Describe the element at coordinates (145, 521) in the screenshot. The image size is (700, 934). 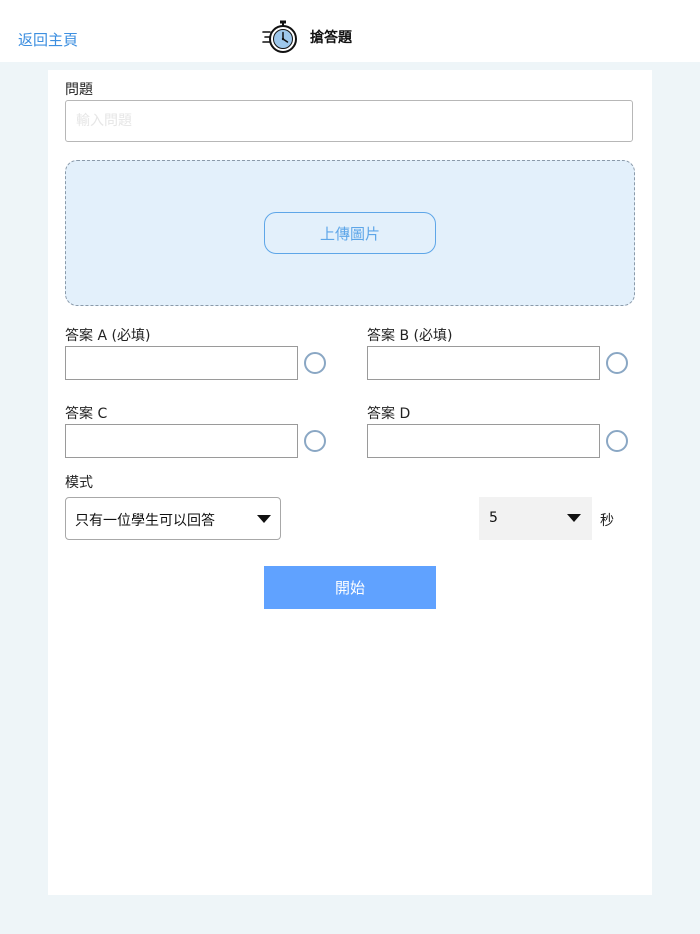
I see `mode-selected-value: 只有一位學生可以回答` at that location.